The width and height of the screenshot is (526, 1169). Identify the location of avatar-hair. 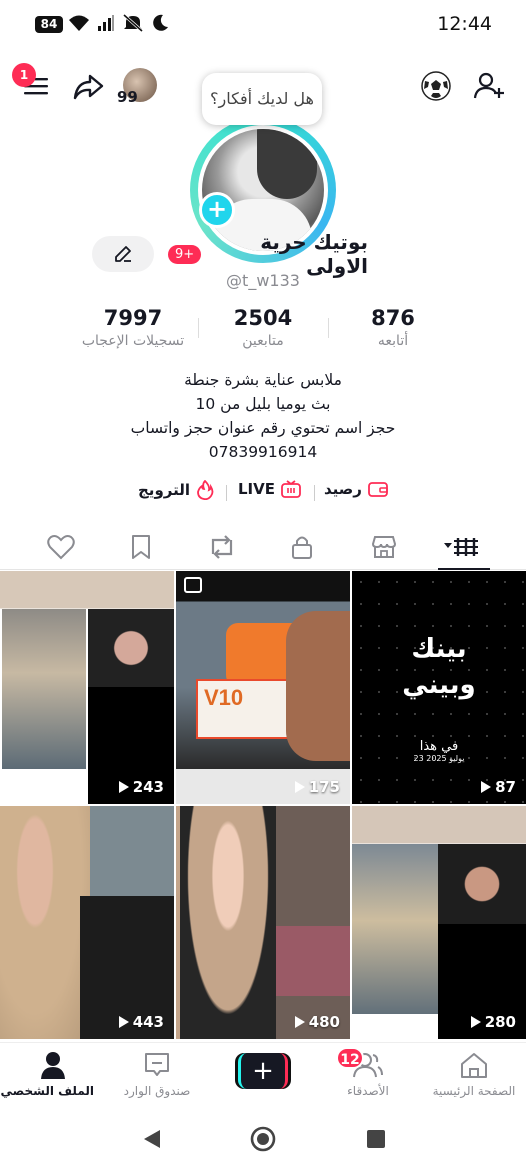
(287, 164).